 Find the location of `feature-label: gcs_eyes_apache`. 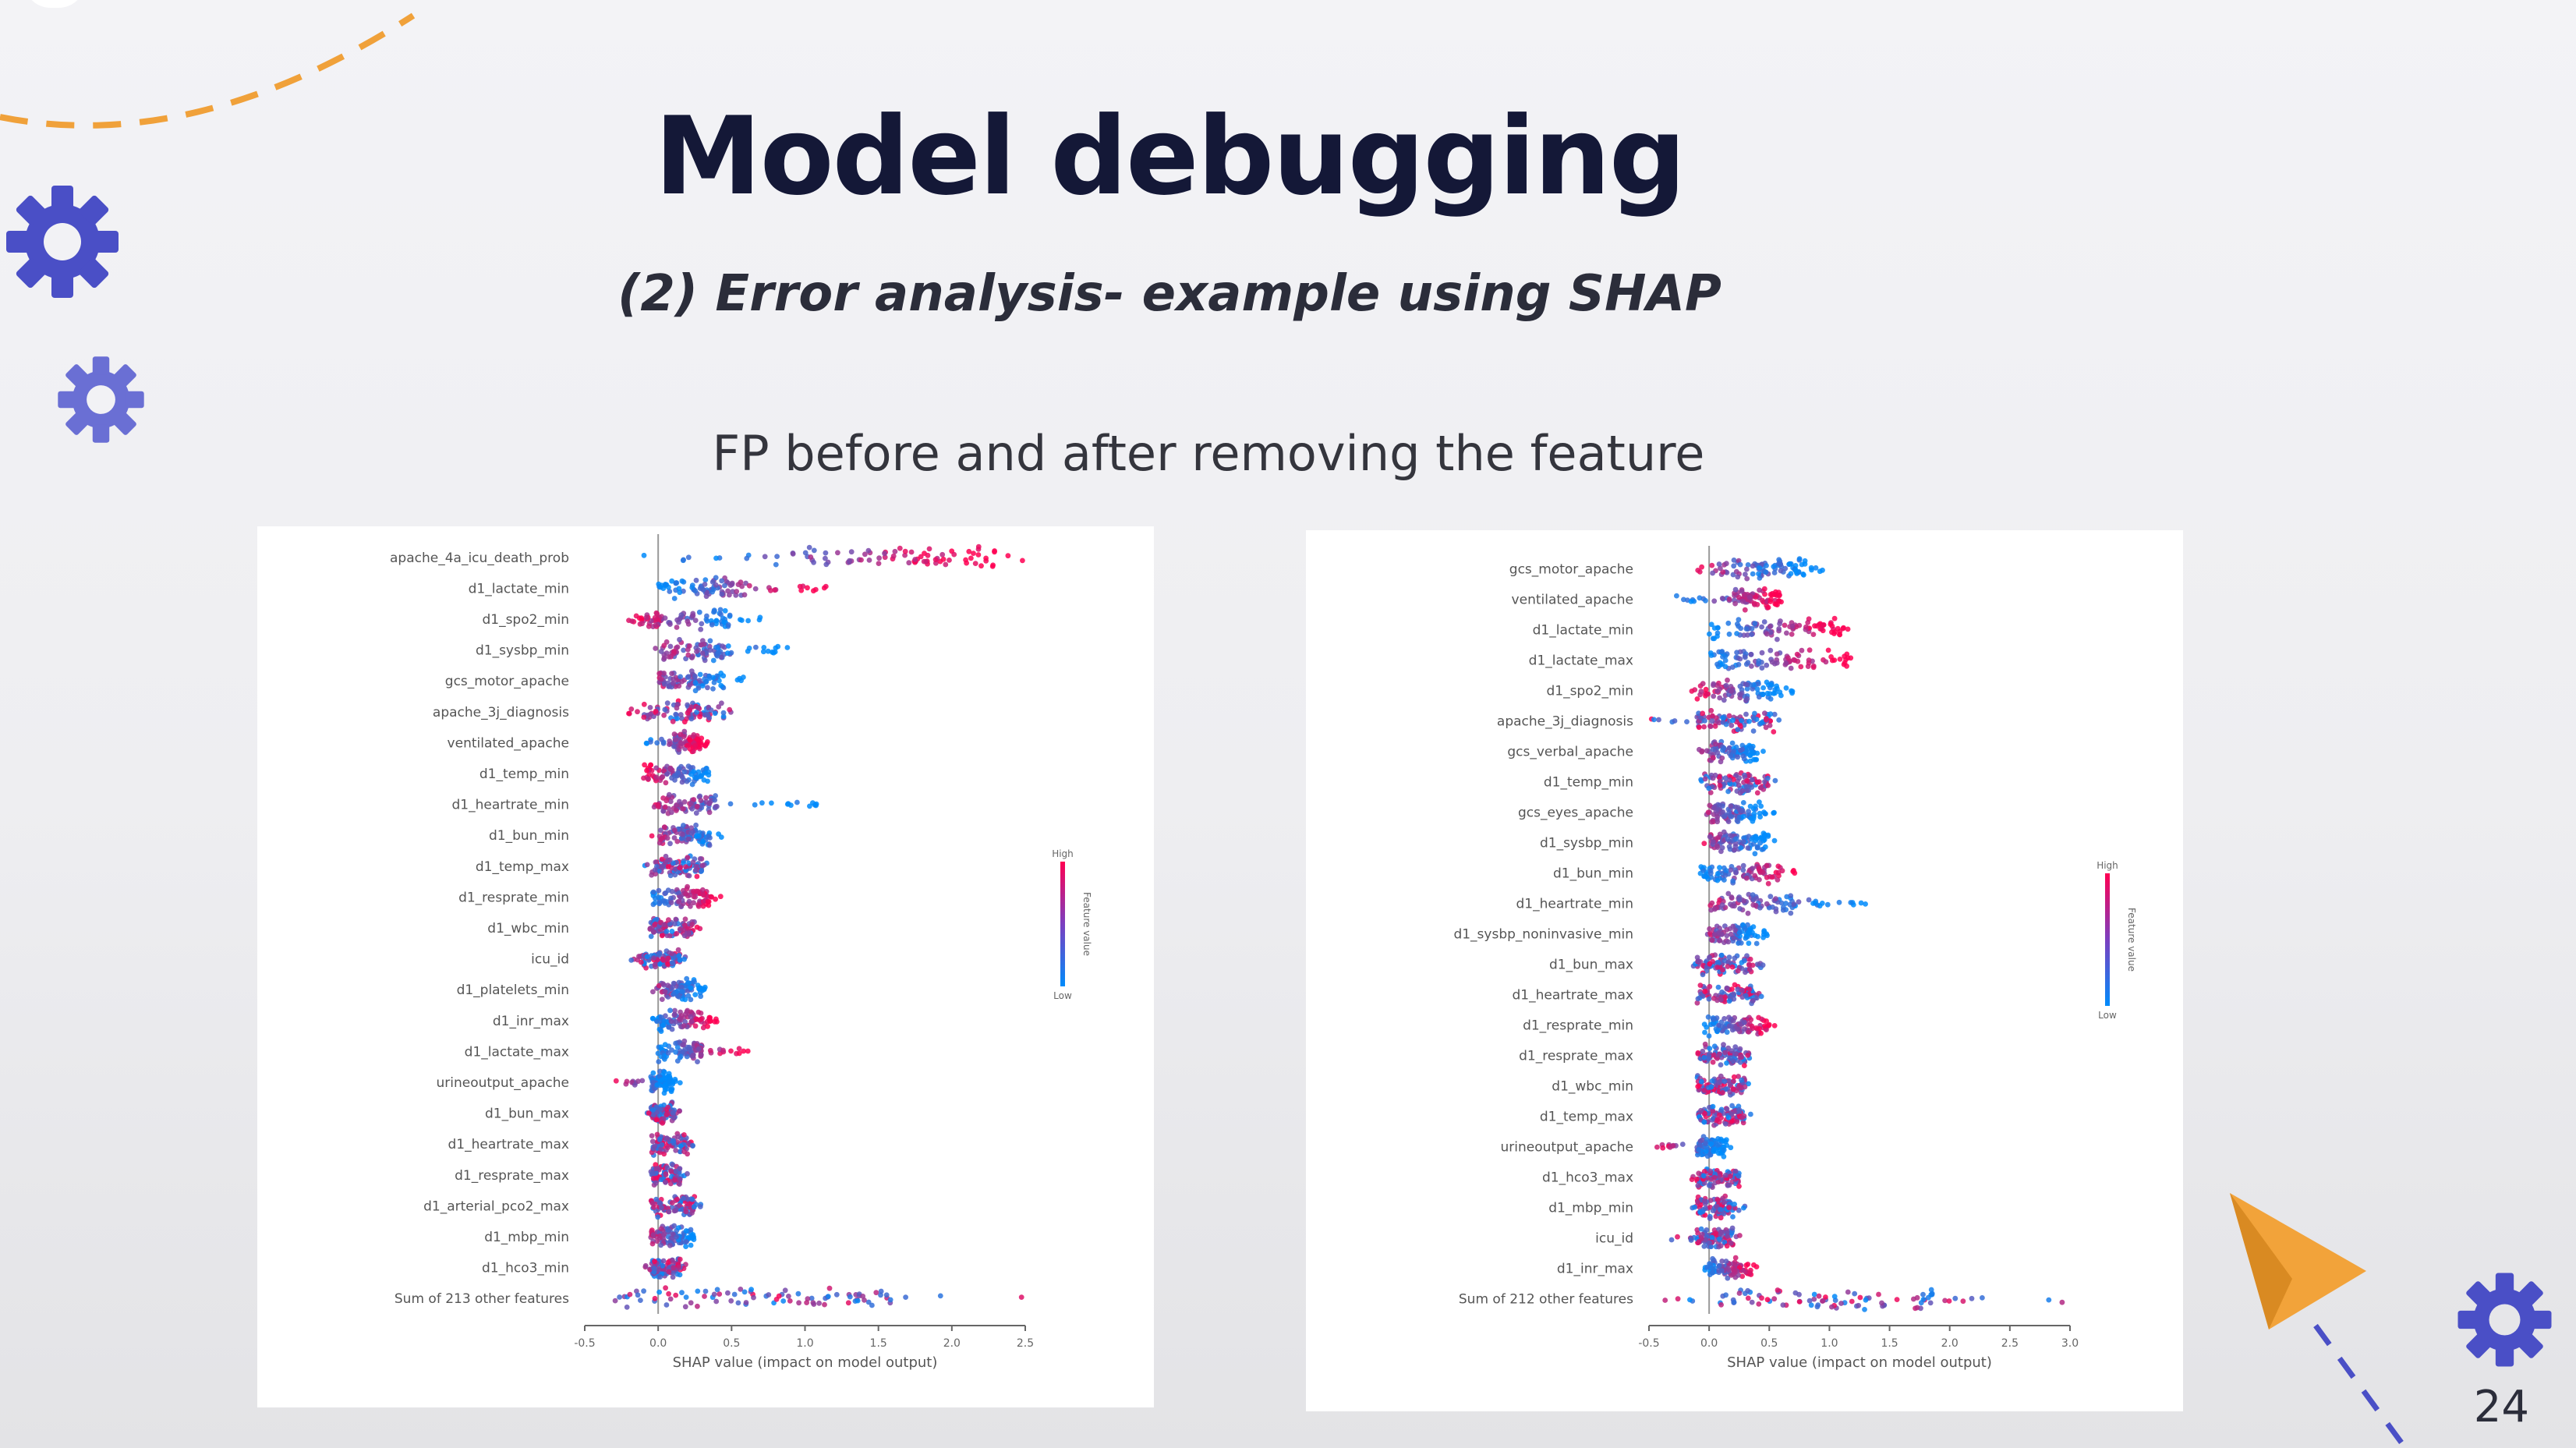

feature-label: gcs_eyes_apache is located at coordinates (1575, 813).